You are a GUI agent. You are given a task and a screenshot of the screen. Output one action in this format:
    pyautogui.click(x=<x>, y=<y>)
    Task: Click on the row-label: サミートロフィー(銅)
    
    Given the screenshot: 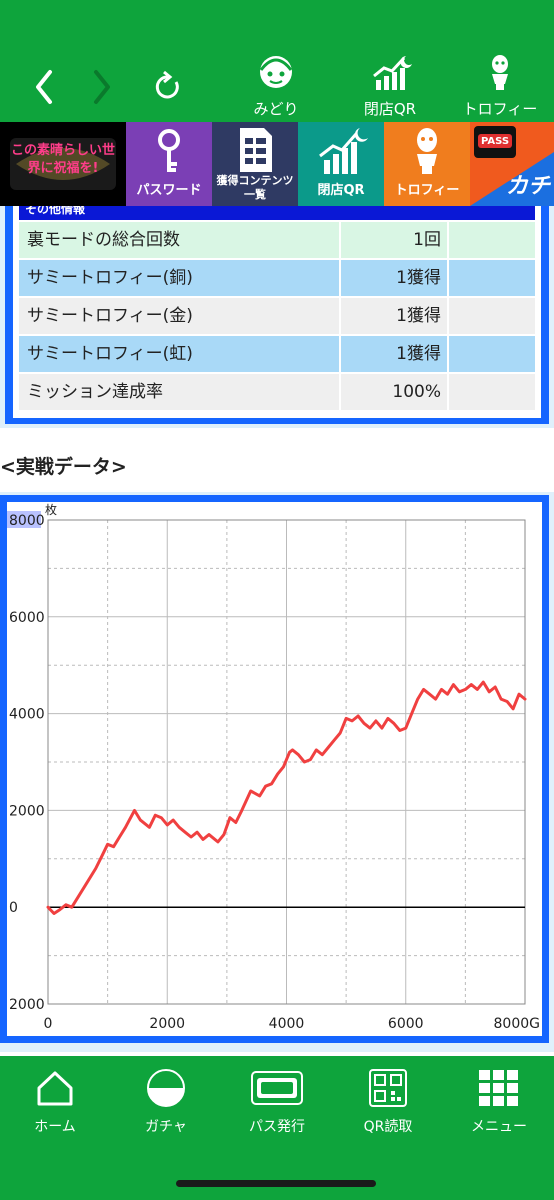 What is the action you would take?
    pyautogui.click(x=179, y=278)
    